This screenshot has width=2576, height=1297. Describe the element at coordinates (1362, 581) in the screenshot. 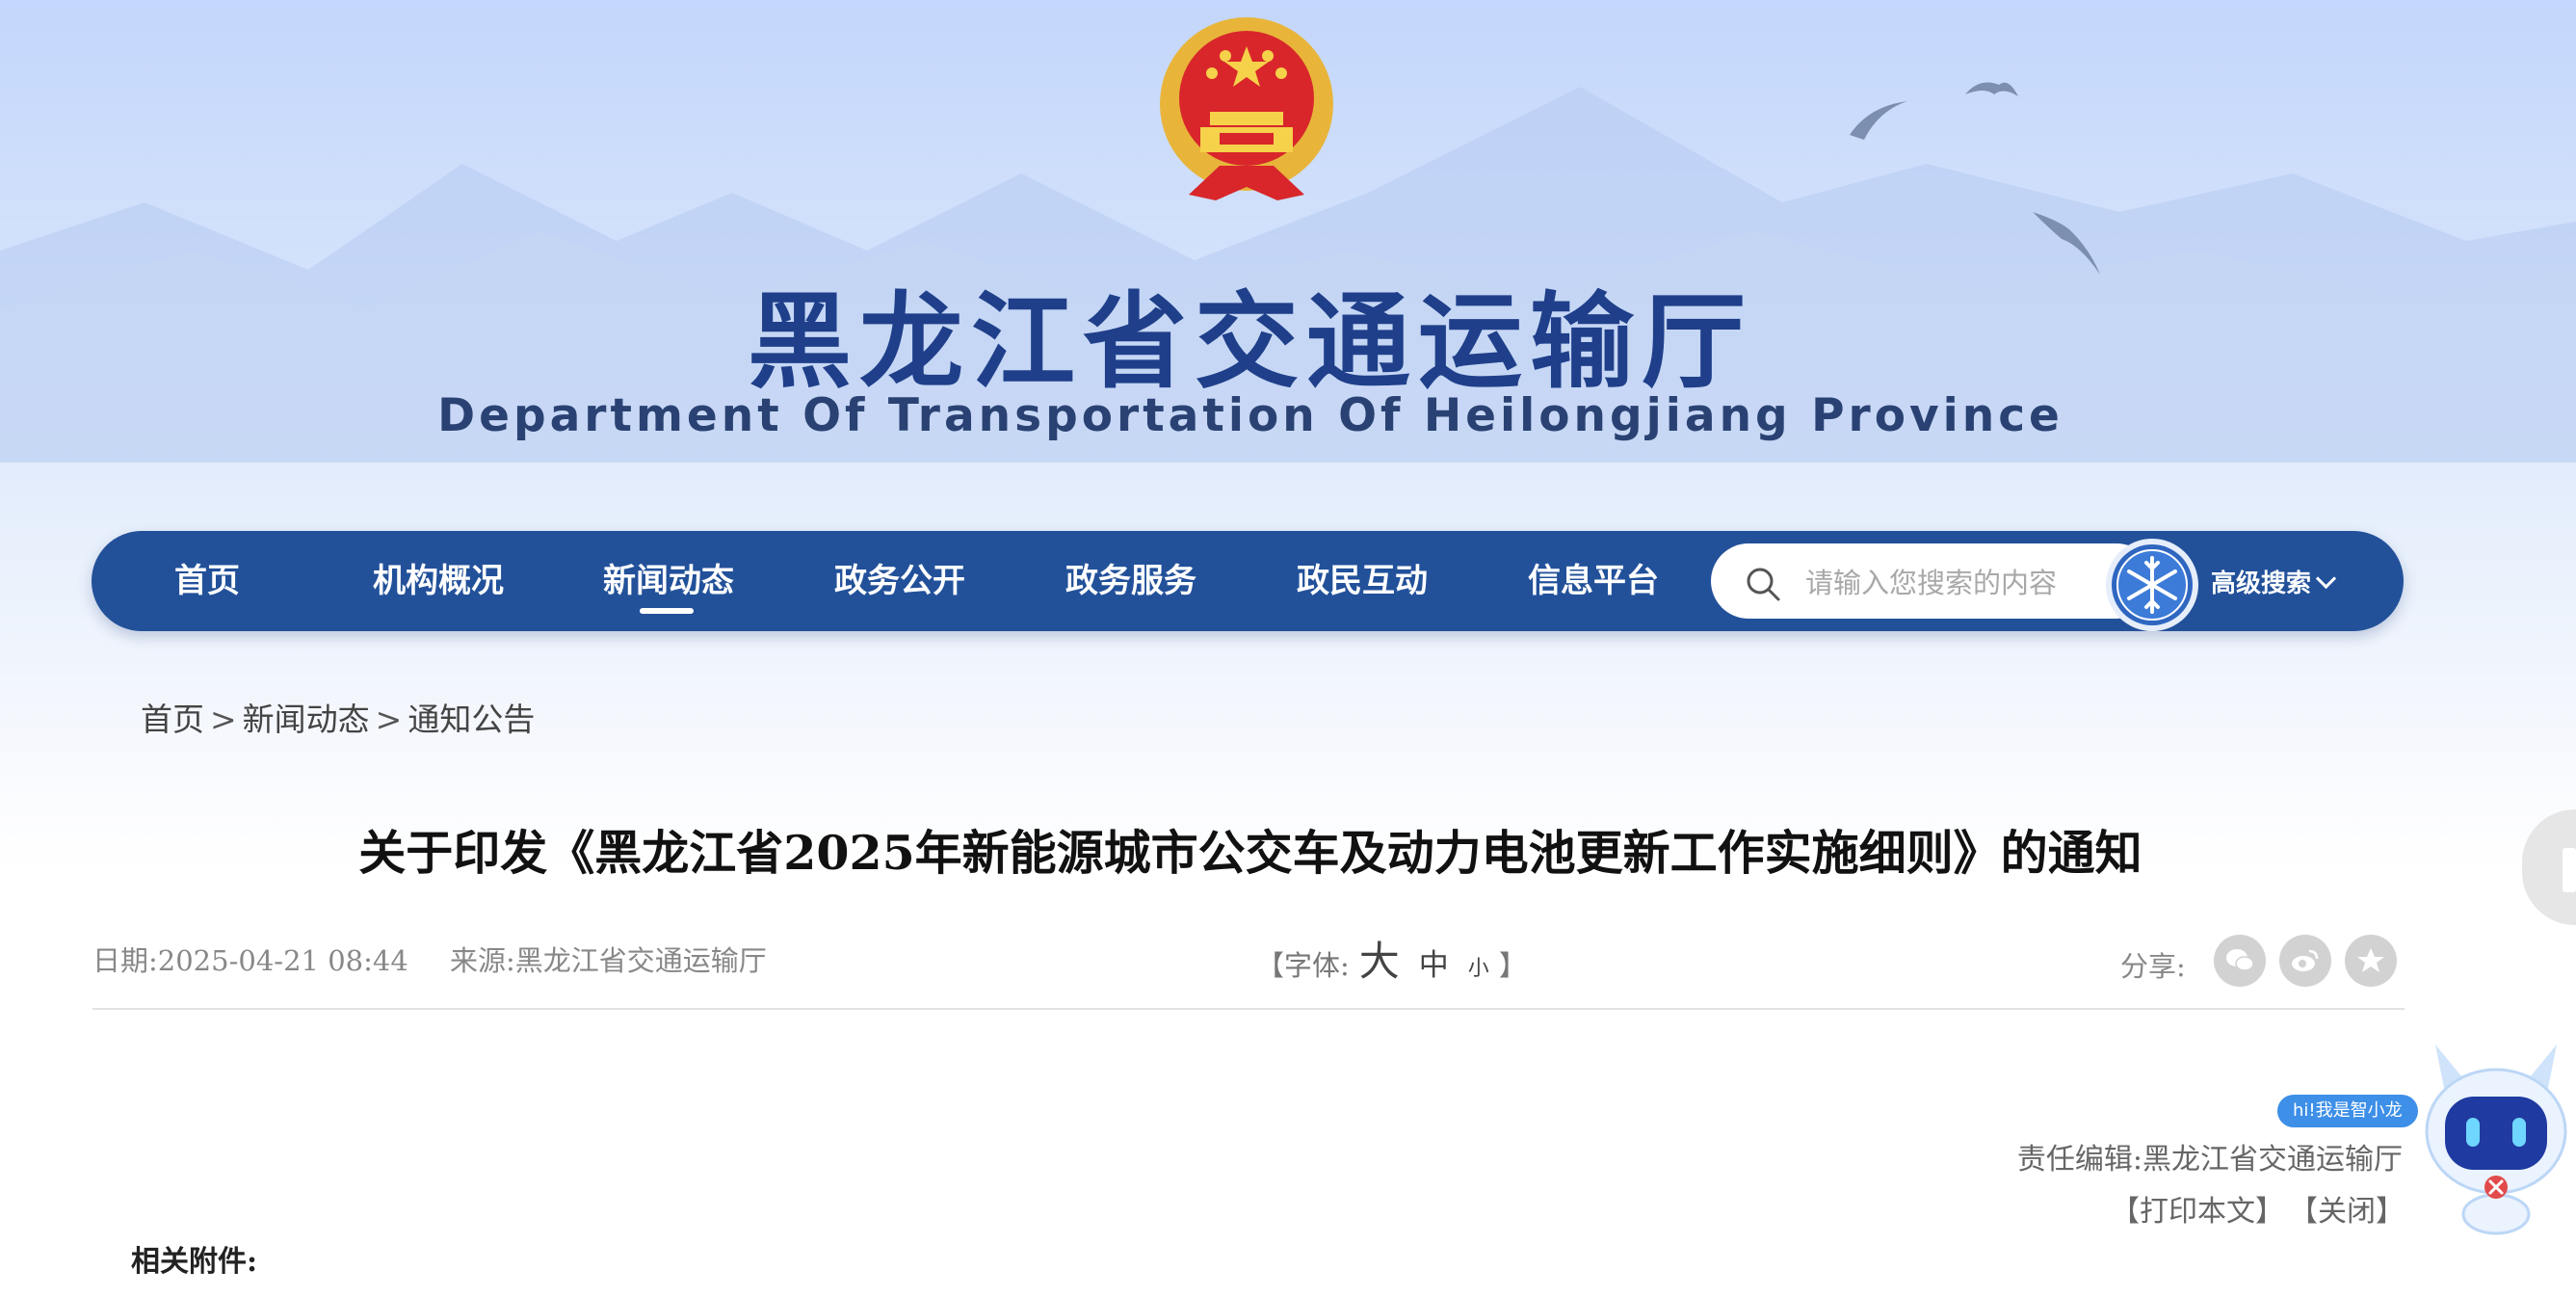

I see `nav-item-interaction: 政民互动` at that location.